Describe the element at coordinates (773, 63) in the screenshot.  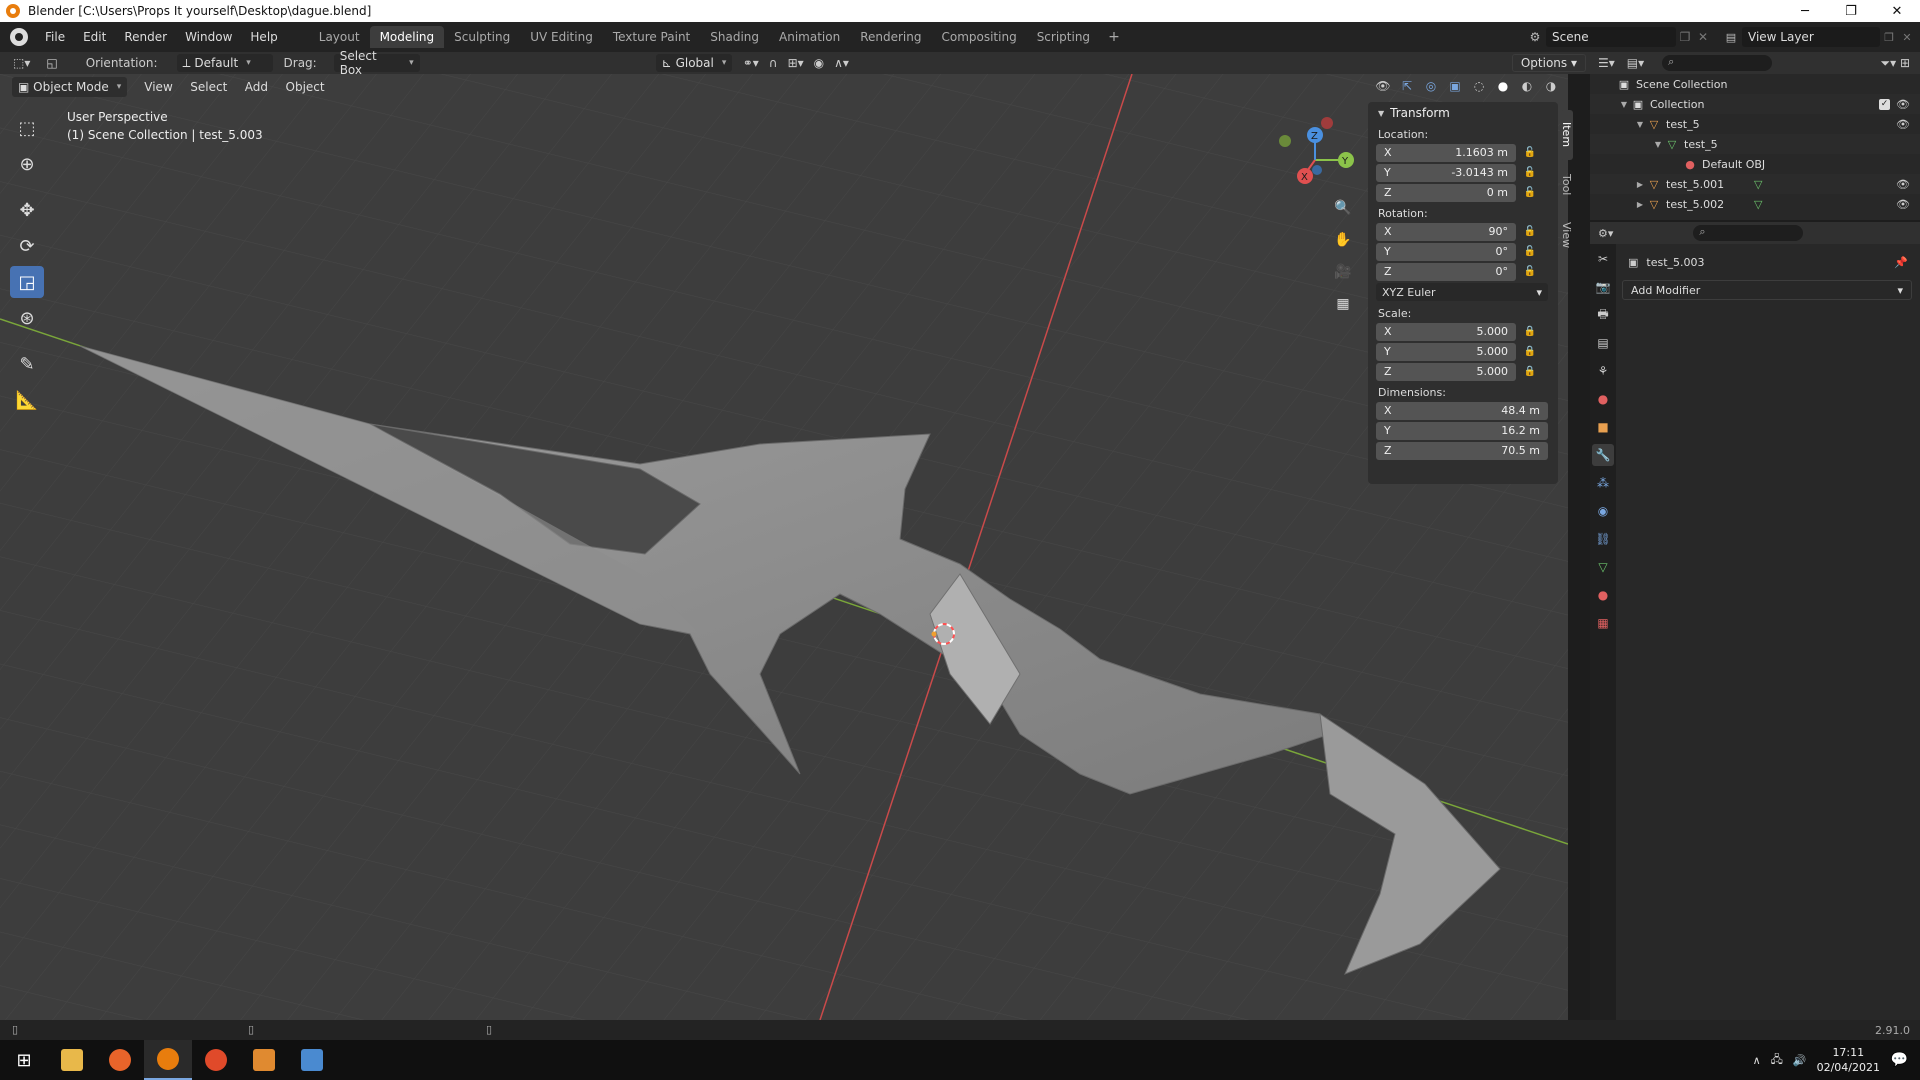
I see `snap-magnet-icon: ∩` at that location.